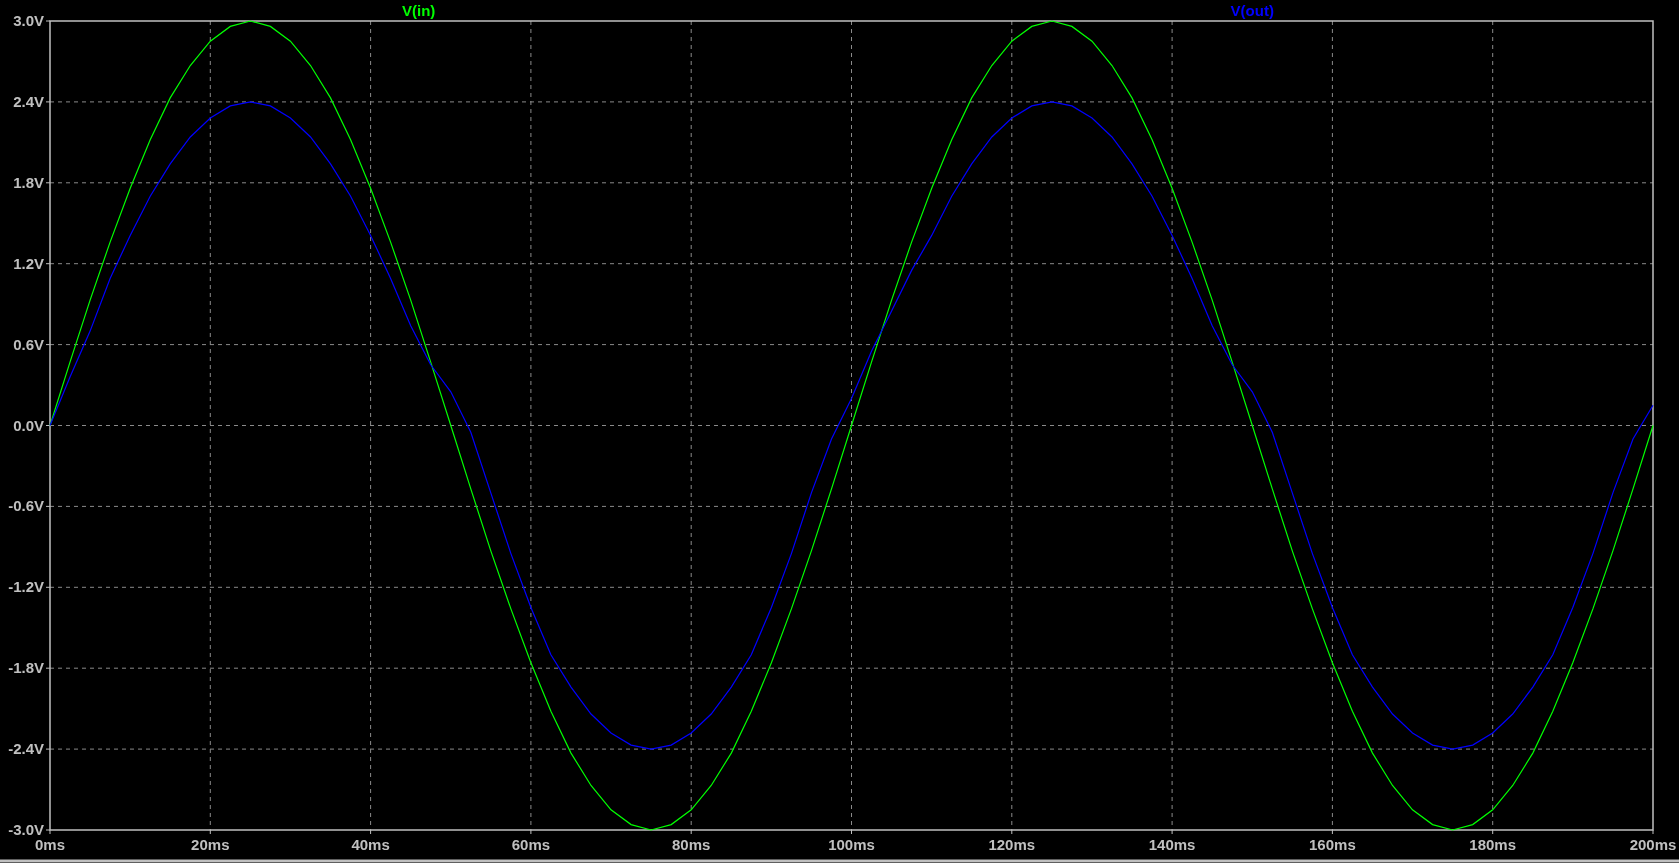 The width and height of the screenshot is (1679, 863). Describe the element at coordinates (1172, 844) in the screenshot. I see `x-tick-label: 140ms` at that location.